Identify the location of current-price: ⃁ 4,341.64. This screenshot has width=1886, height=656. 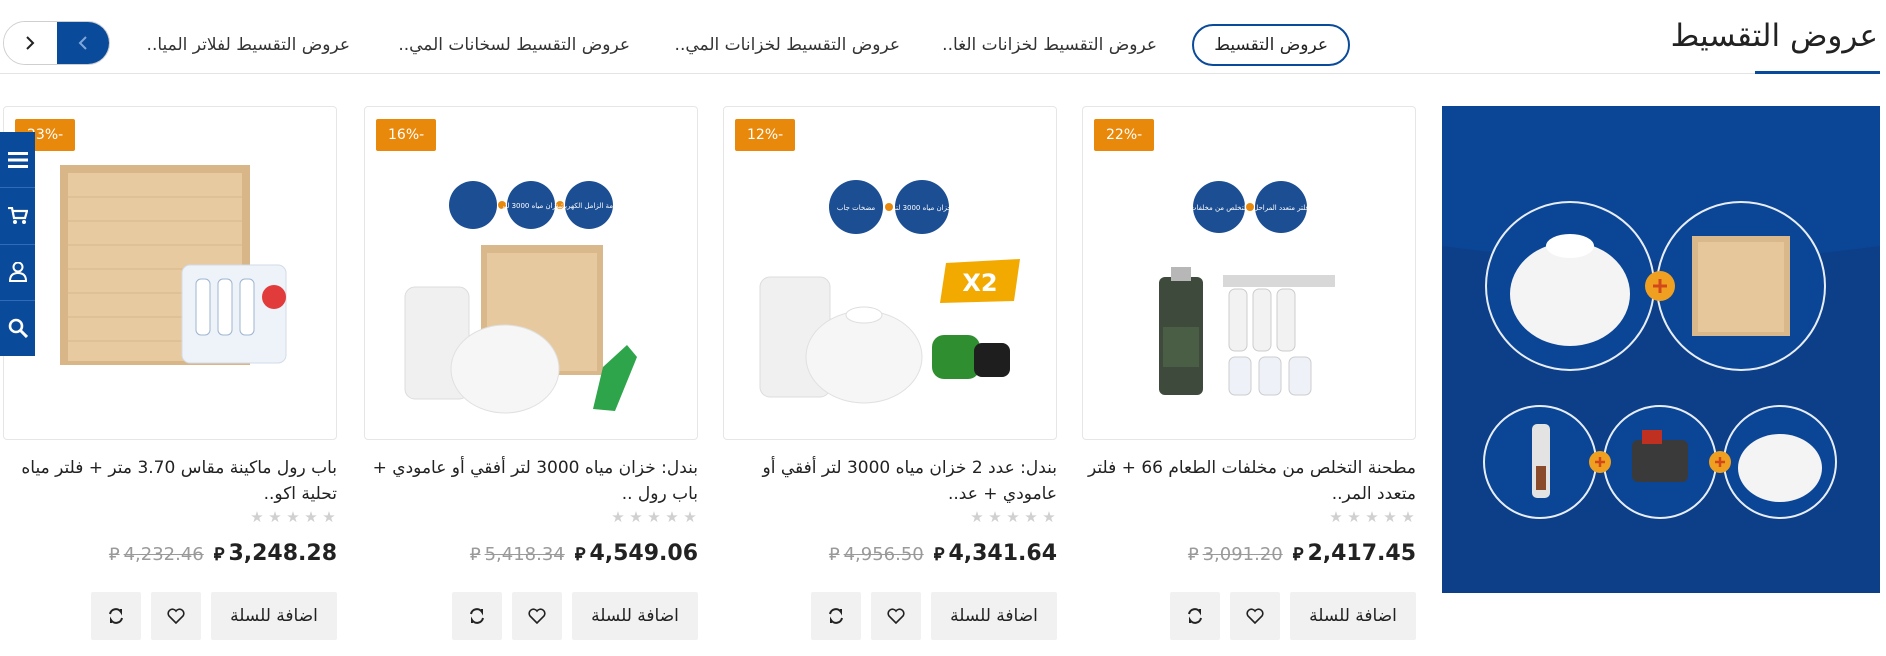
(995, 553).